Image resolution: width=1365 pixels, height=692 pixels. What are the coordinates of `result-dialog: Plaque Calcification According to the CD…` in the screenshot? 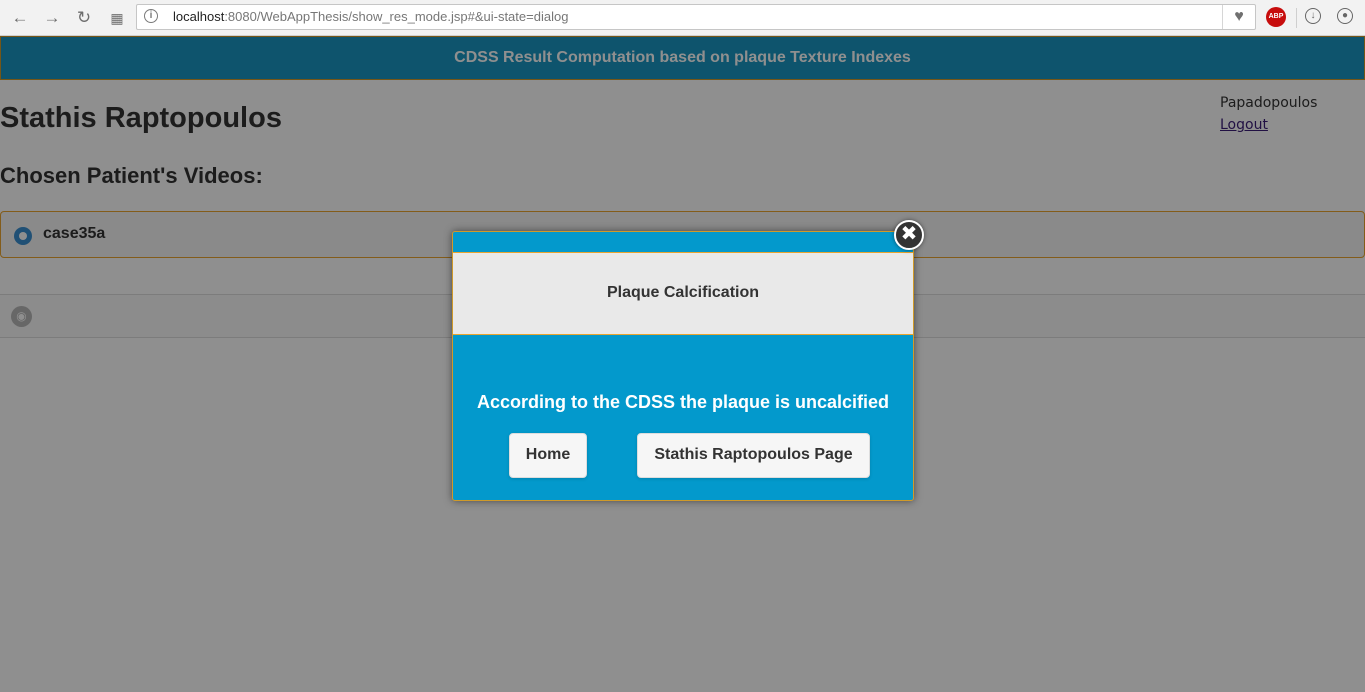 It's located at (683, 366).